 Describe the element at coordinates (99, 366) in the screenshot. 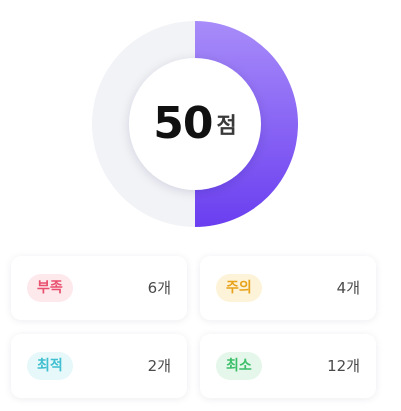

I see `category-card-optimal: 최적 2개` at that location.